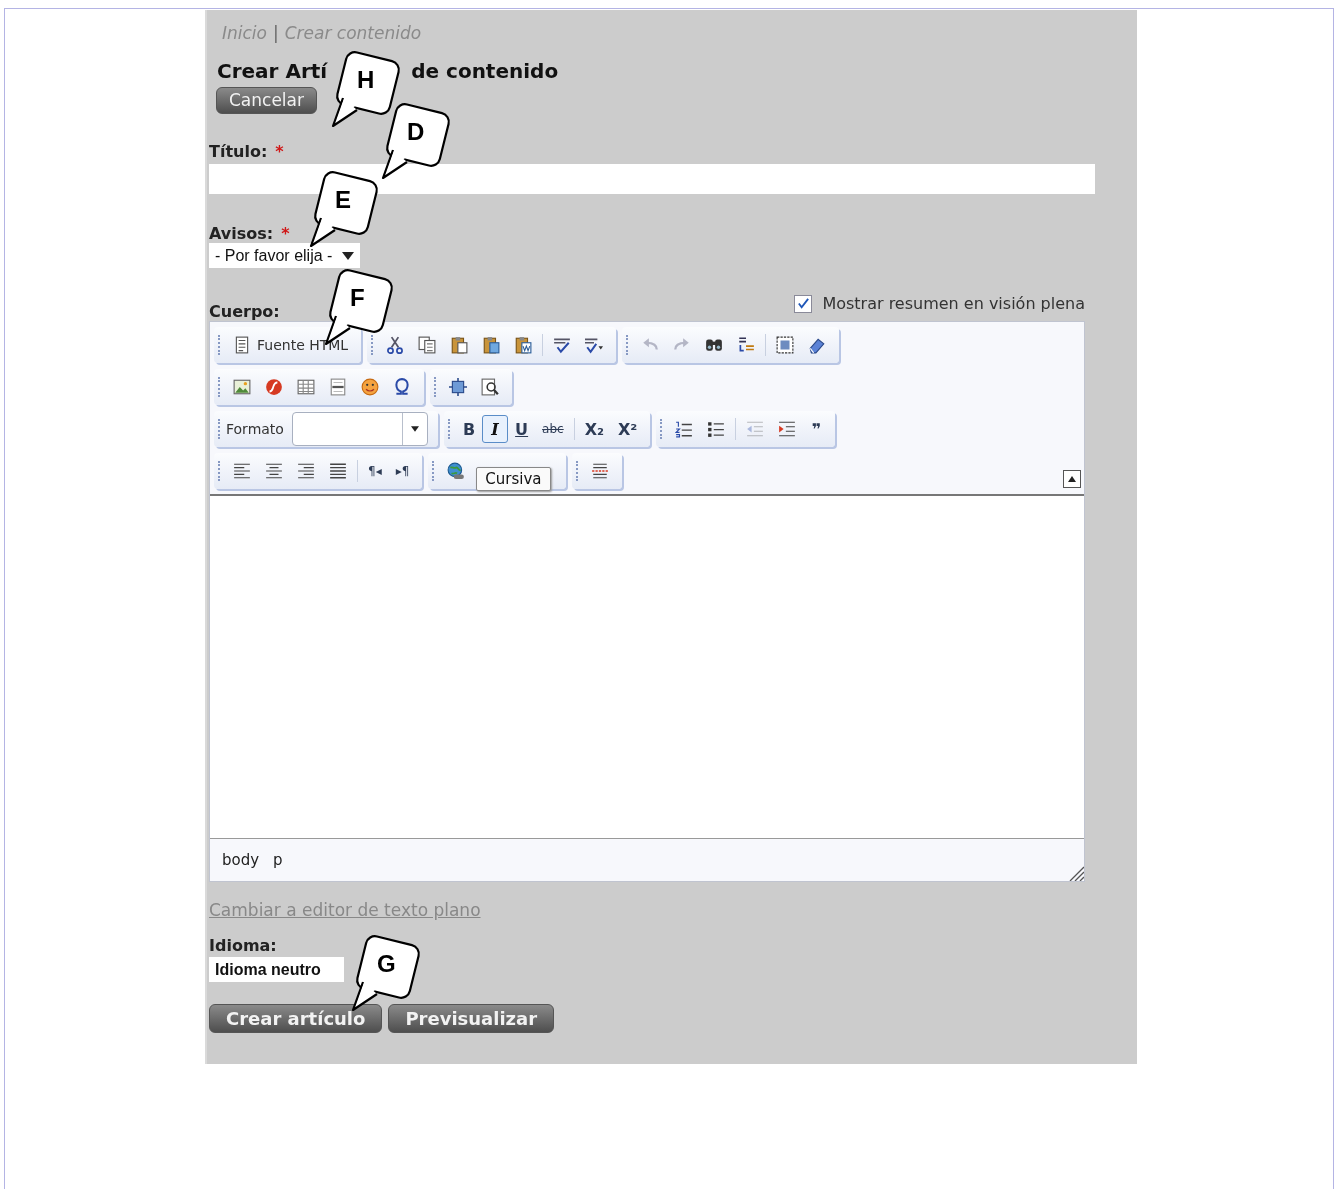  I want to click on format-button: ▸¶, so click(402, 471).